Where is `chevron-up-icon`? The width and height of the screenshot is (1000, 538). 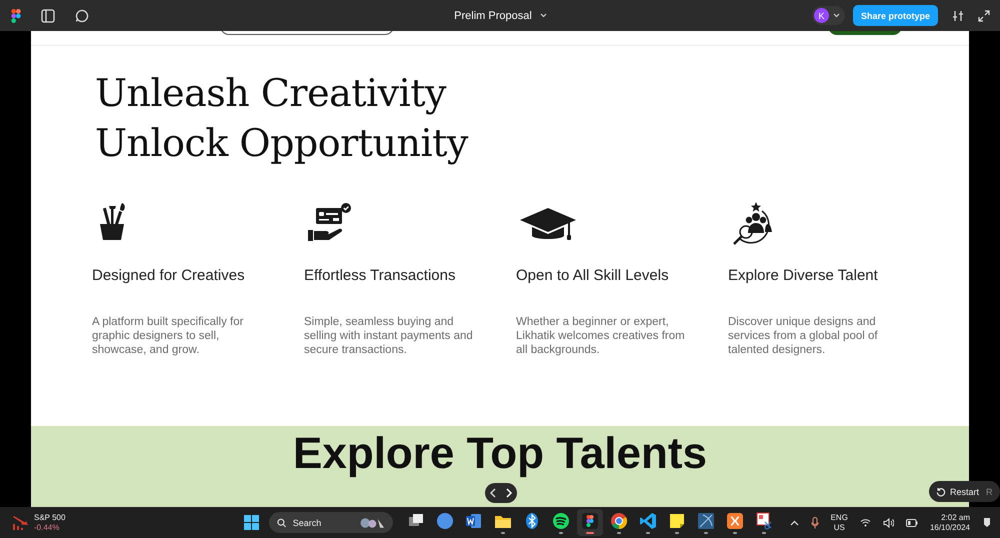
chevron-up-icon is located at coordinates (794, 523).